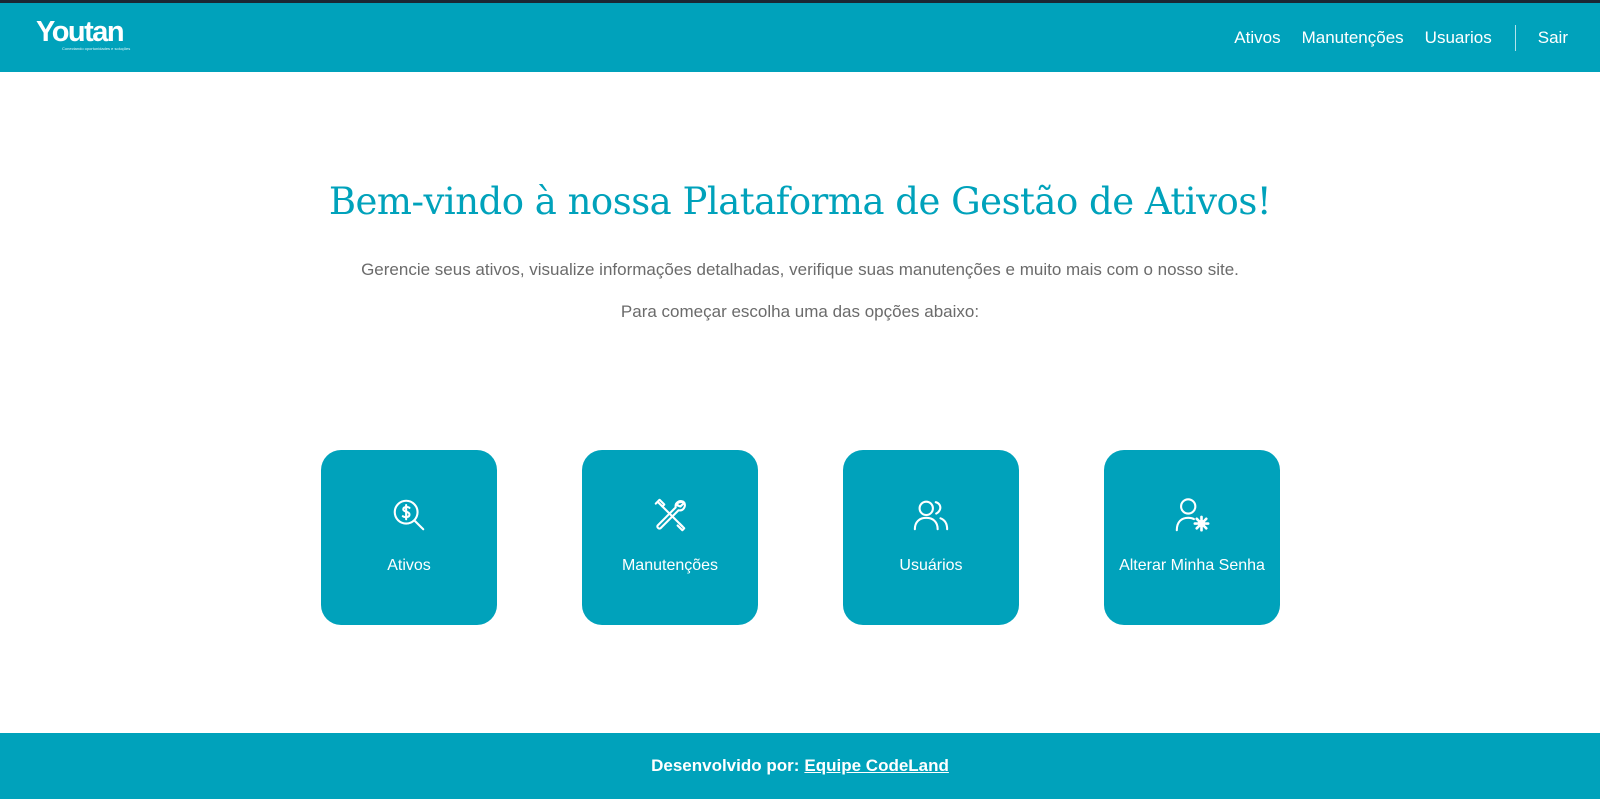  I want to click on brand-name: Youtan, so click(80, 32).